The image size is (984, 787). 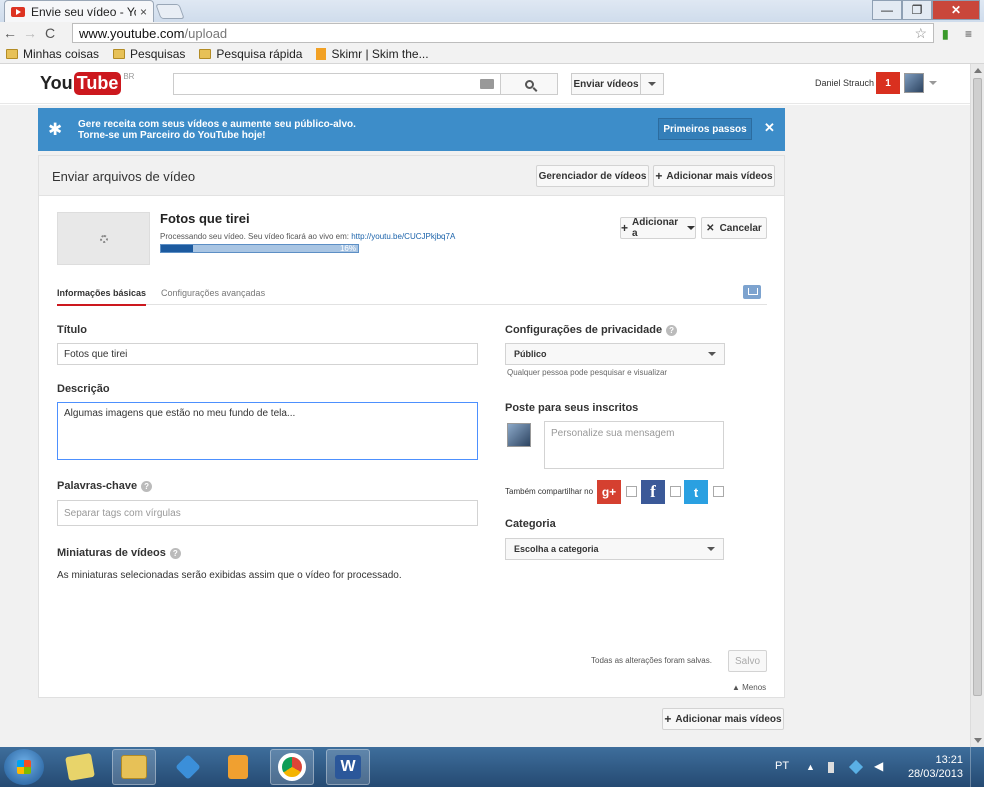 I want to click on youtube-favicon-icon, so click(x=18, y=11).